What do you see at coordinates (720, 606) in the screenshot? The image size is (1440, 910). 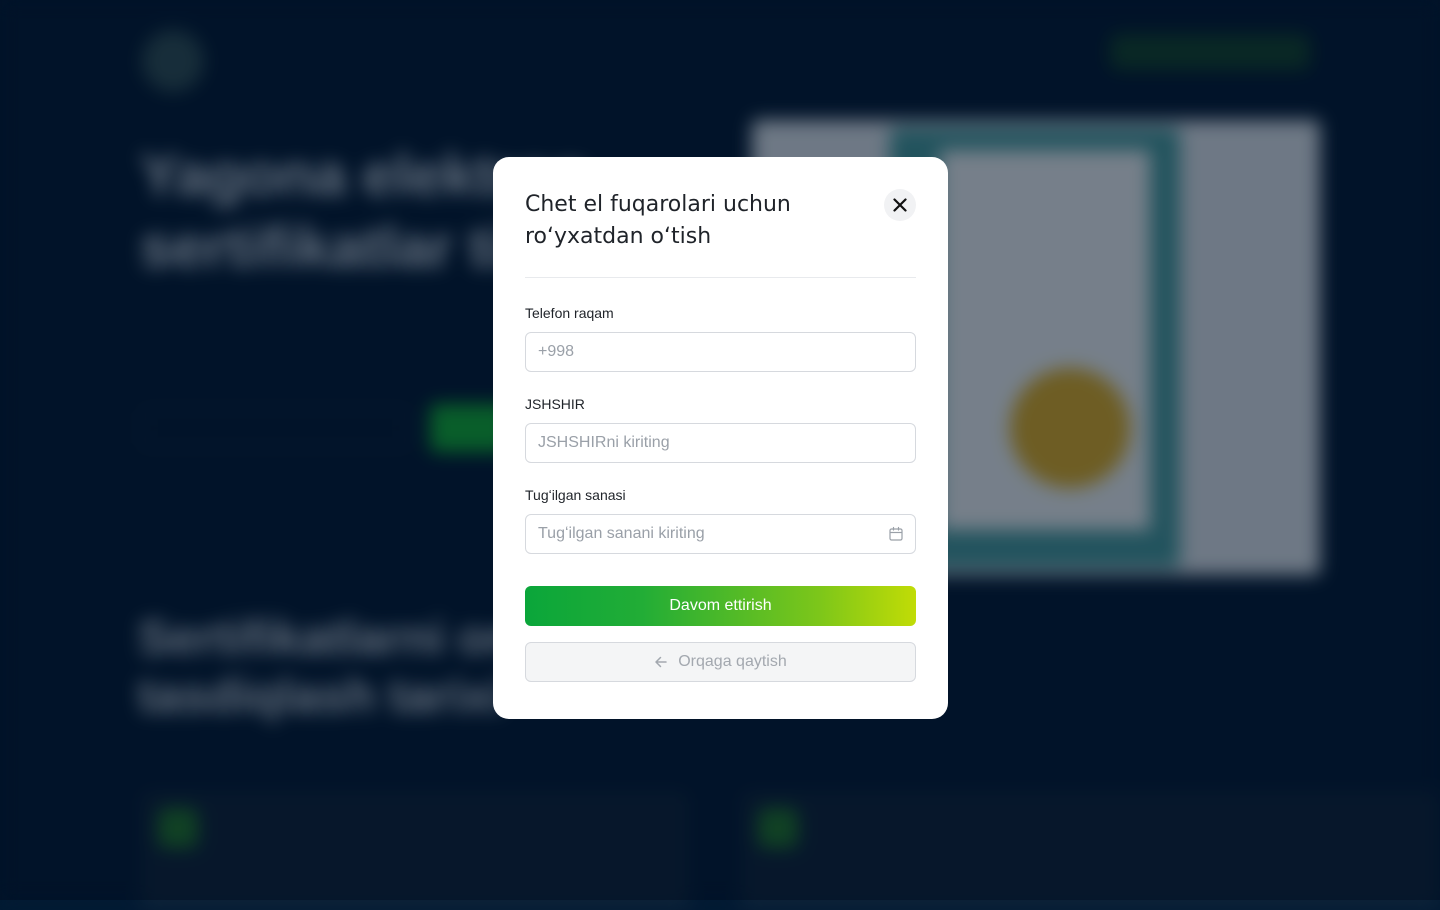 I see `continue-button: Davom ettirish` at bounding box center [720, 606].